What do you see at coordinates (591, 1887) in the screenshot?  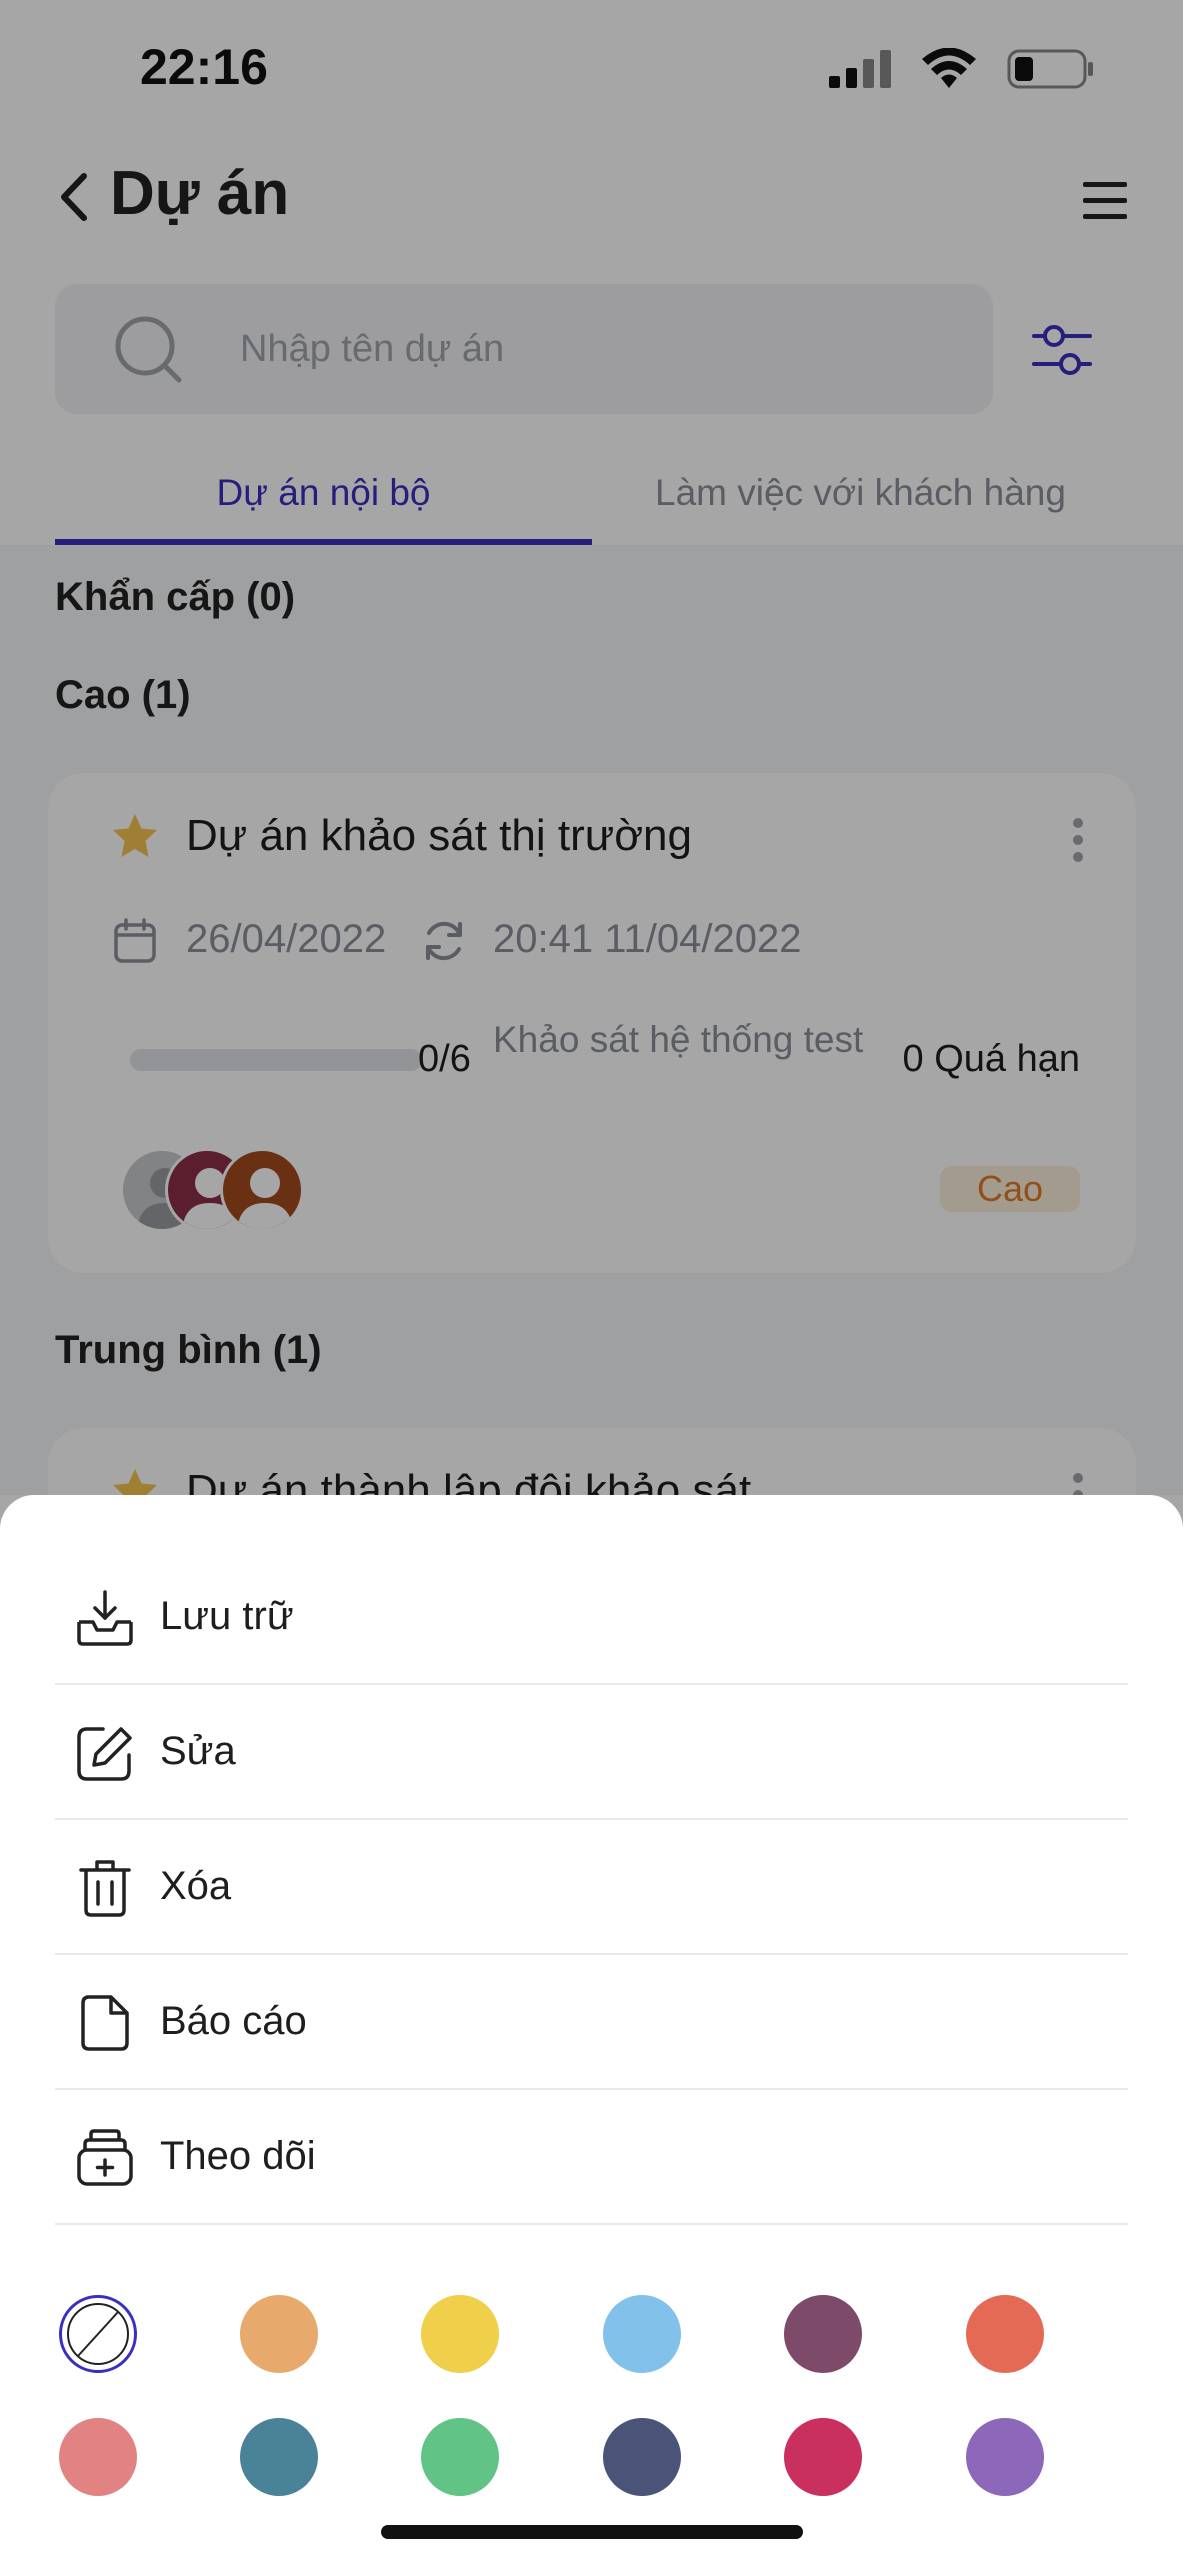 I see `action-delete: Xóa` at bounding box center [591, 1887].